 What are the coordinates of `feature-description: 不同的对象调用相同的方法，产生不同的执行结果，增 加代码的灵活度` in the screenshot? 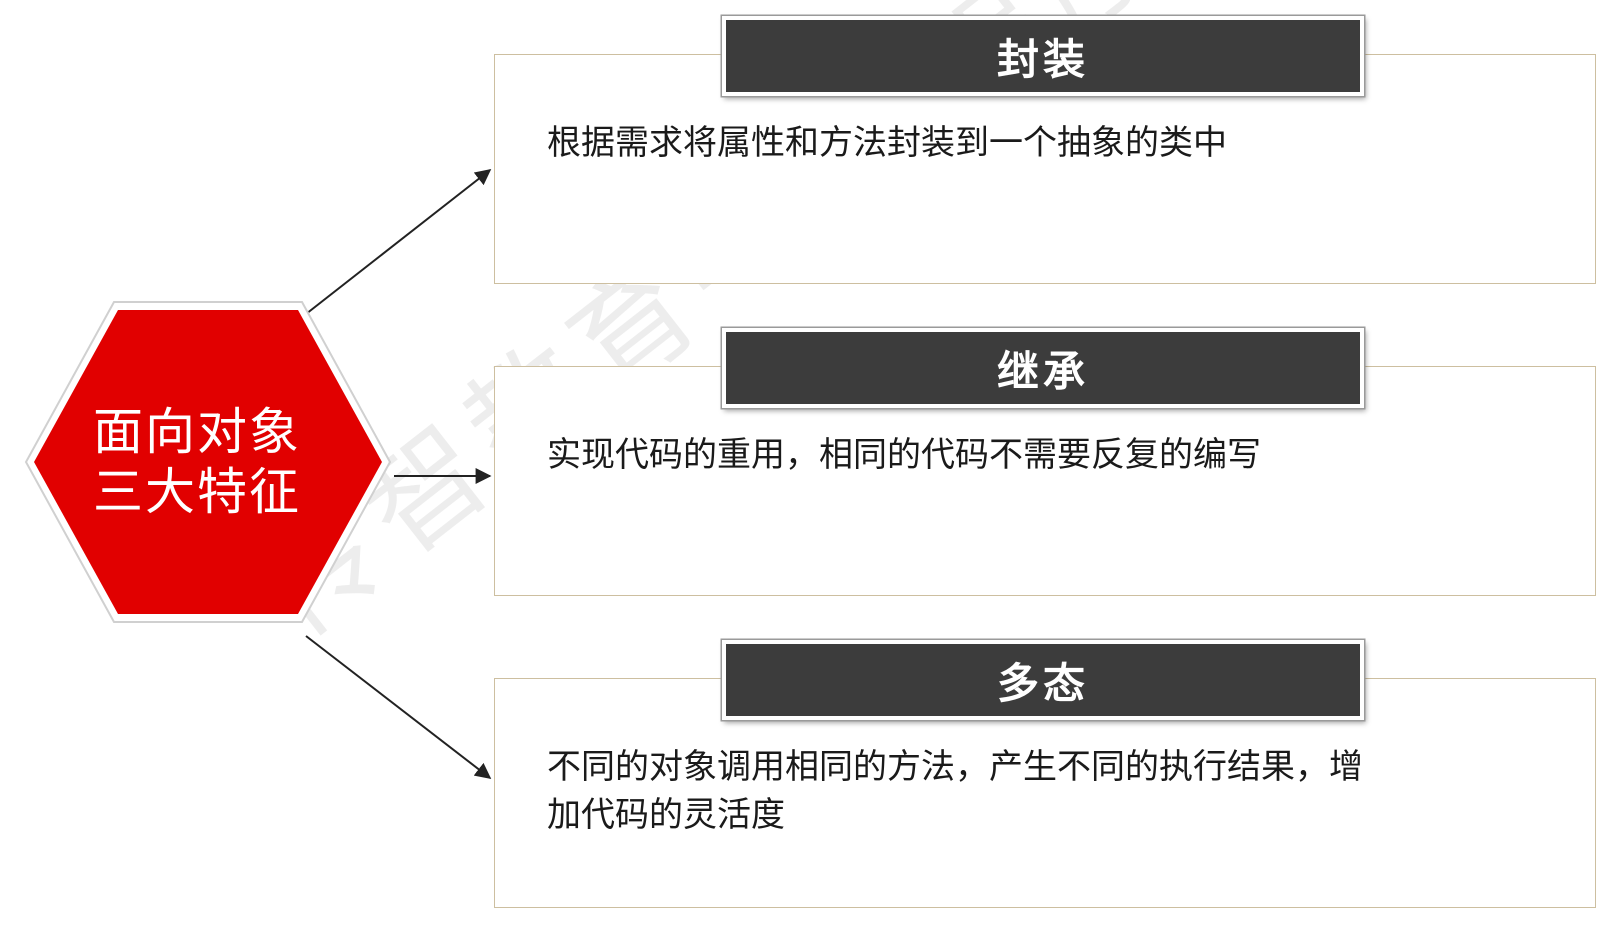 It's located at (1047, 791).